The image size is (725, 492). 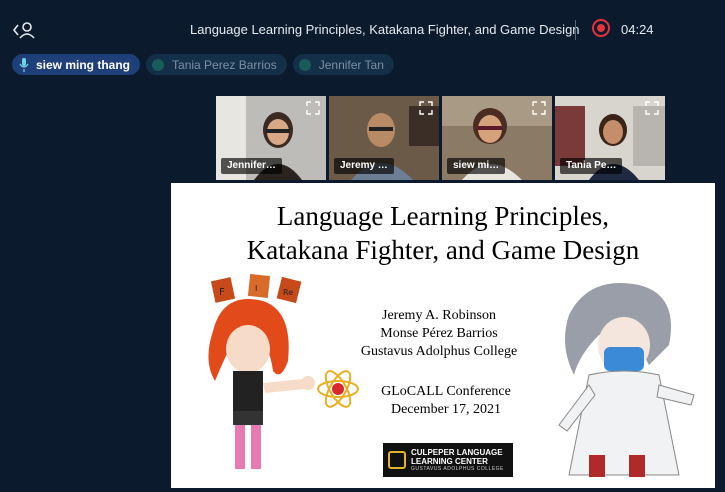 What do you see at coordinates (351, 64) in the screenshot?
I see `participant-chip-label: Jennifer Tan` at bounding box center [351, 64].